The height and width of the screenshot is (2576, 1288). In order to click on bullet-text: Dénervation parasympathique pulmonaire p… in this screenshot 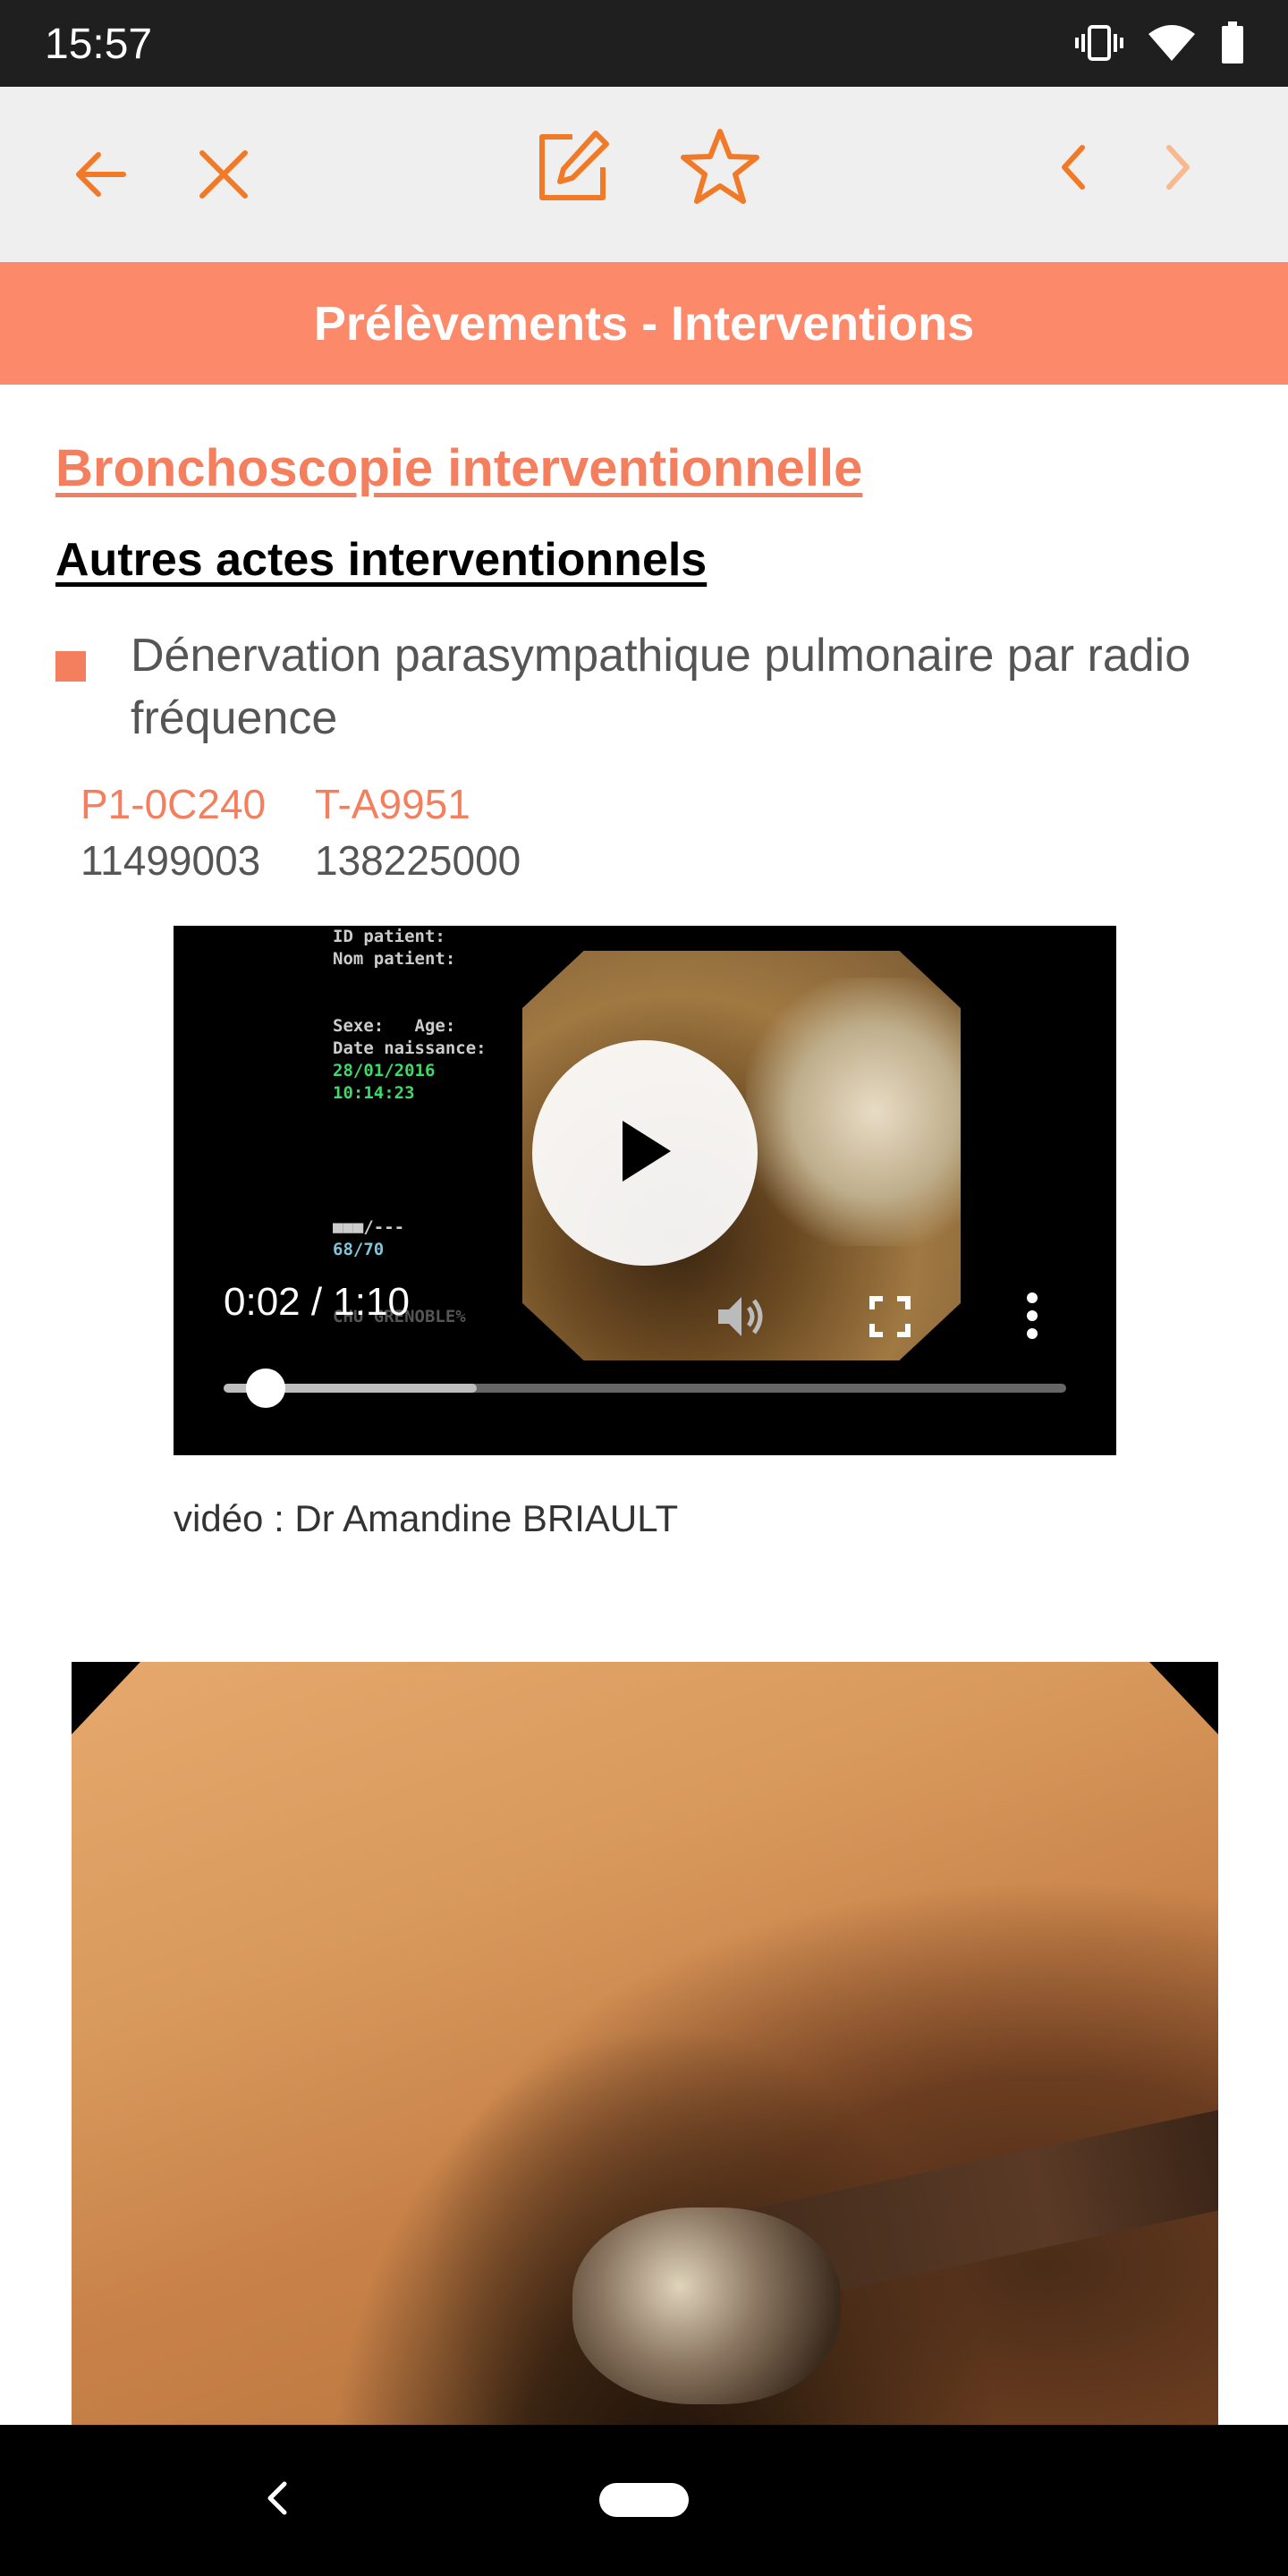, I will do `click(661, 687)`.